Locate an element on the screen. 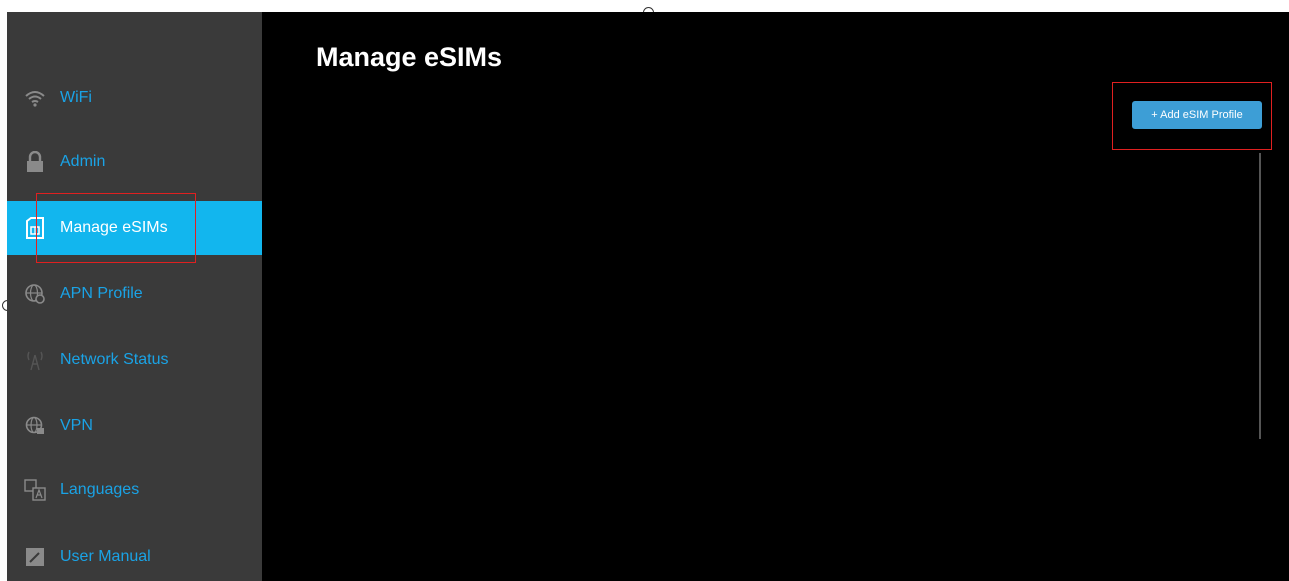 The height and width of the screenshot is (581, 1289). page-title: Manage eSIMs is located at coordinates (409, 57).